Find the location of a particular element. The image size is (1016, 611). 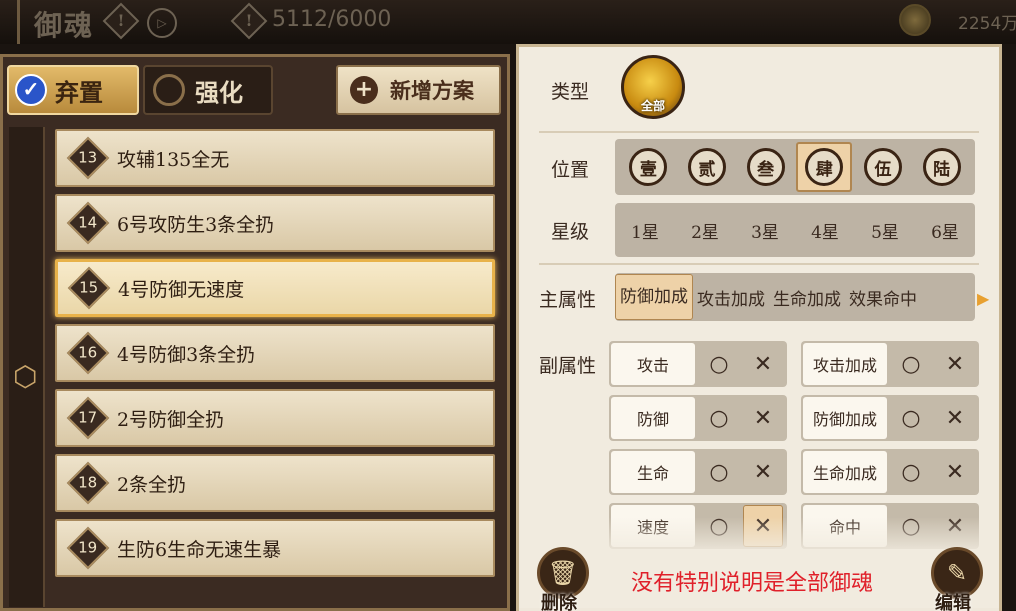

tab-discard: ✓ 弃置 is located at coordinates (73, 90).